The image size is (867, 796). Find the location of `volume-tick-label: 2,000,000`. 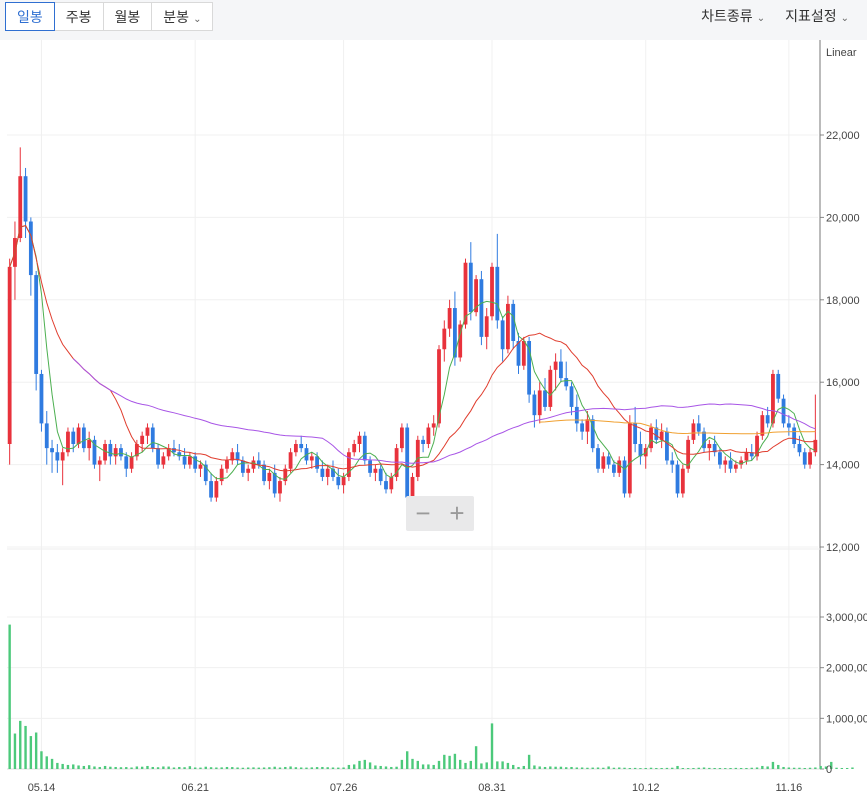

volume-tick-label: 2,000,000 is located at coordinates (846, 669).